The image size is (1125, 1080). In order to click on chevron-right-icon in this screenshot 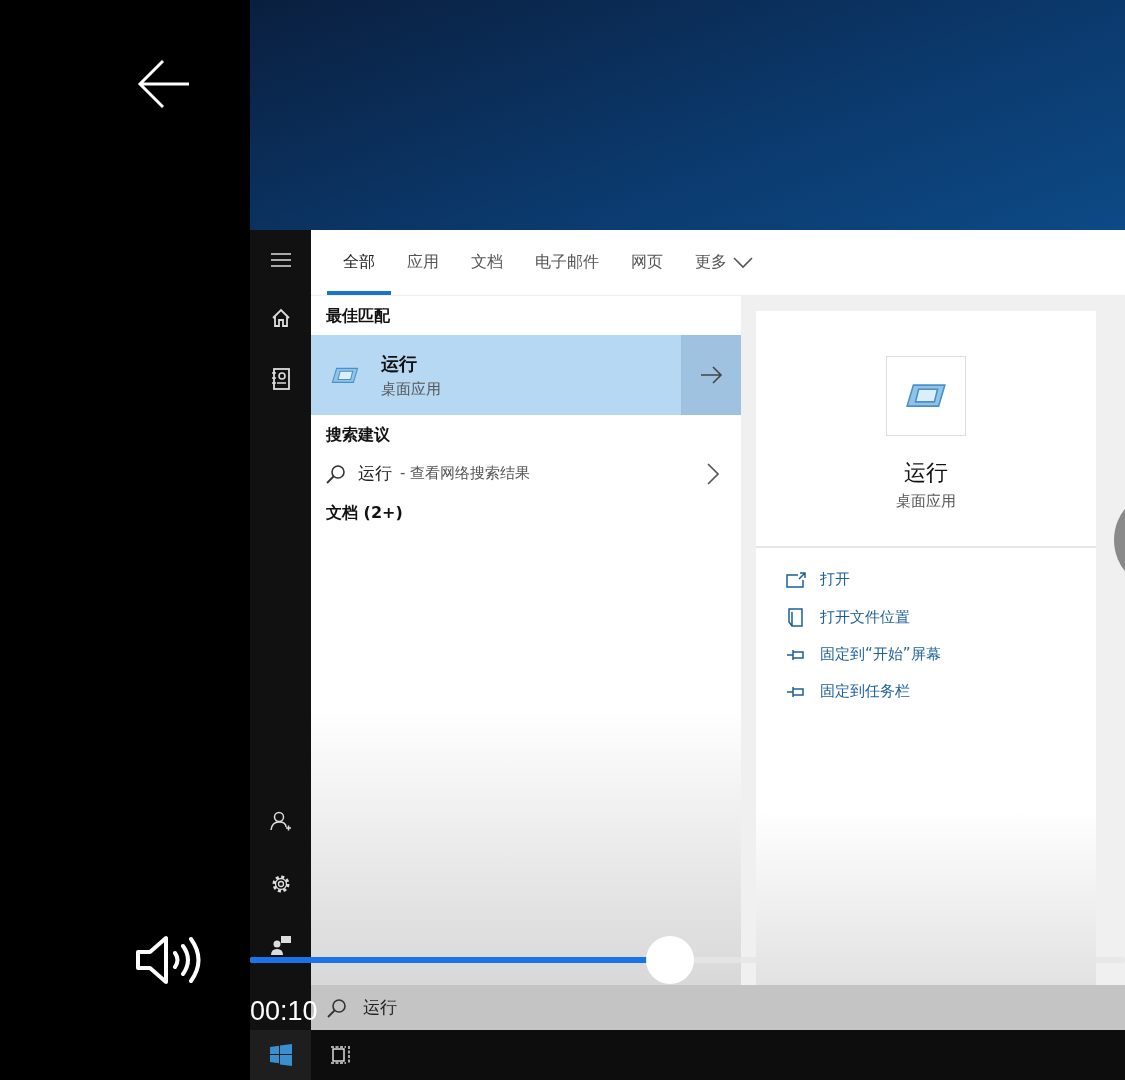, I will do `click(713, 473)`.